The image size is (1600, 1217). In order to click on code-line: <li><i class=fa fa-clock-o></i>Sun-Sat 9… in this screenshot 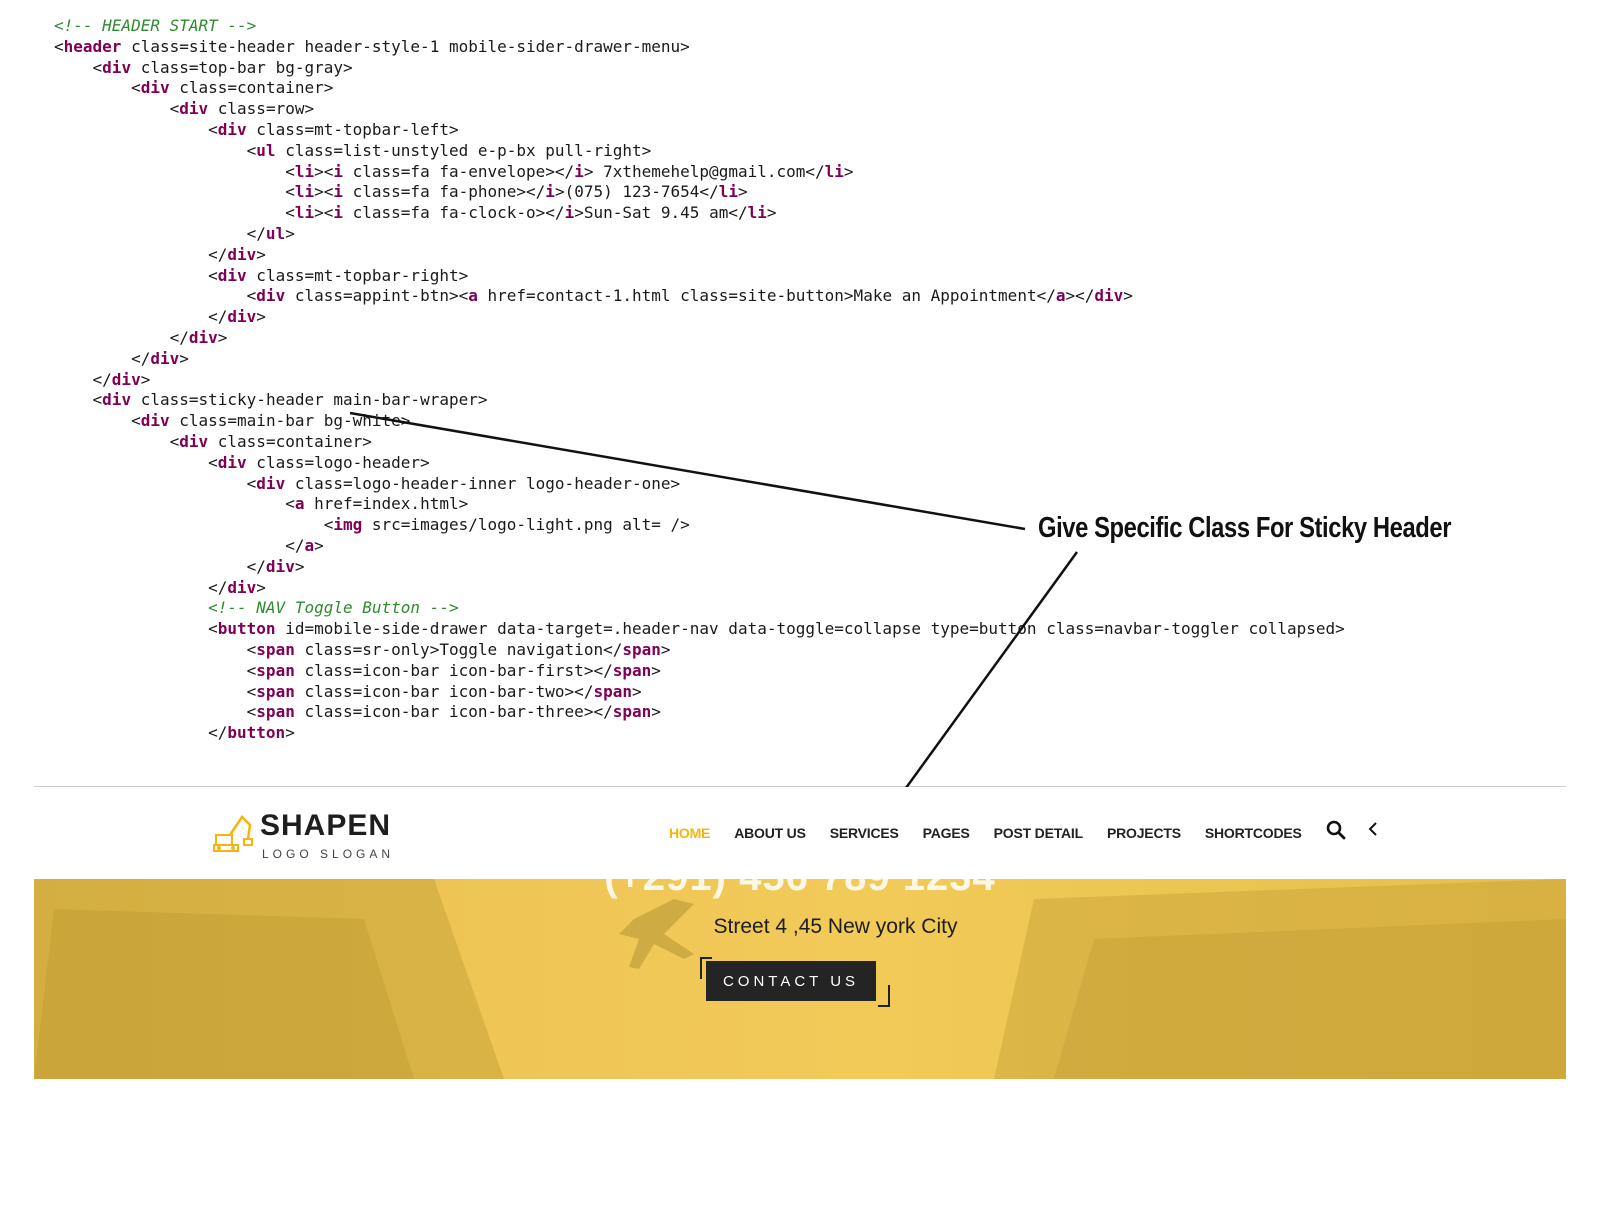, I will do `click(415, 213)`.